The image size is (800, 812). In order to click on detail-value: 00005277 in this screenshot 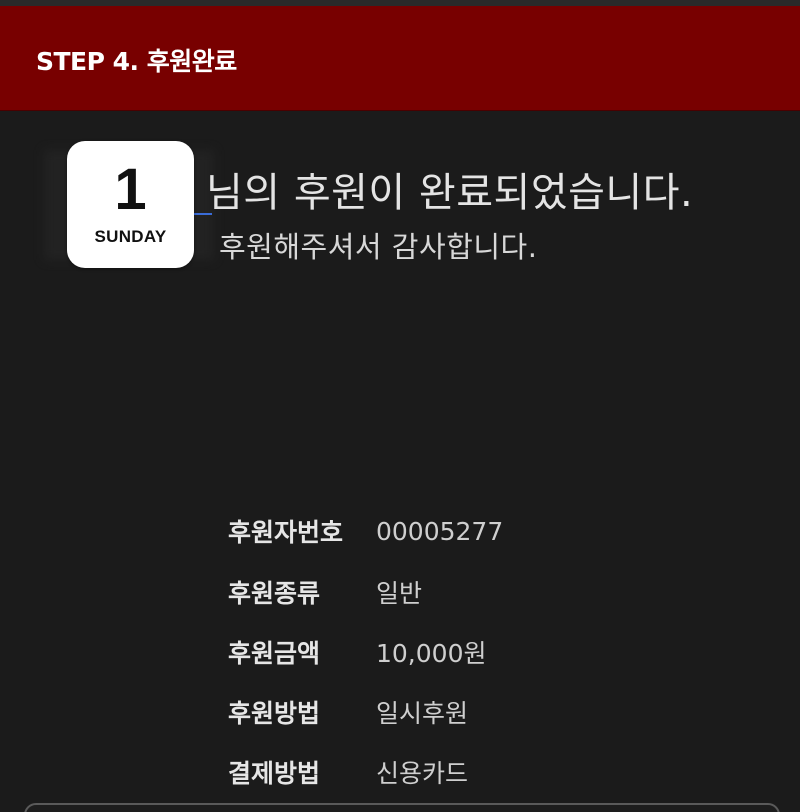, I will do `click(440, 531)`.